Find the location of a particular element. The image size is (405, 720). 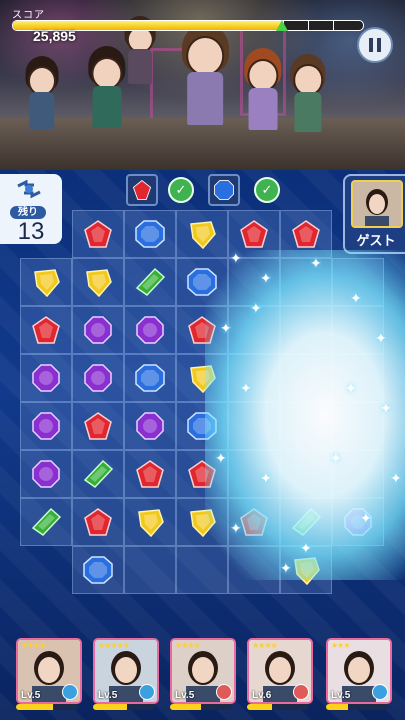

score-label: スコア is located at coordinates (28, 15).